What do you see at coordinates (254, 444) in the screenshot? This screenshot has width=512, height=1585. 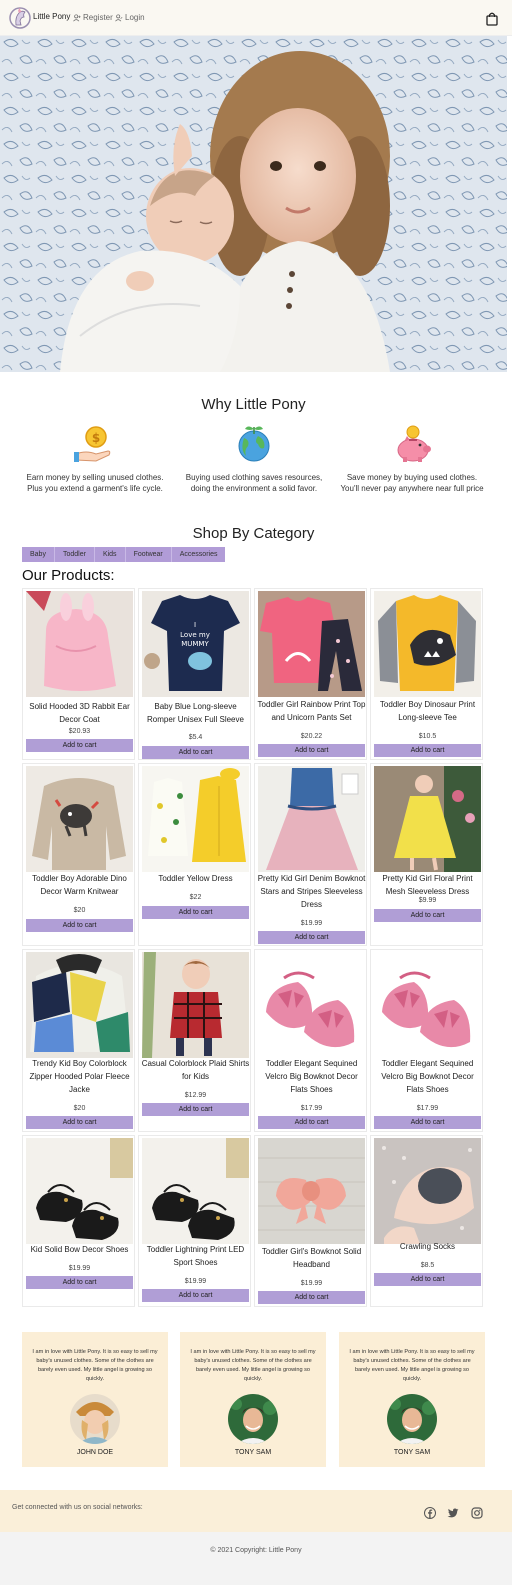 I see `earth-plant-icon` at bounding box center [254, 444].